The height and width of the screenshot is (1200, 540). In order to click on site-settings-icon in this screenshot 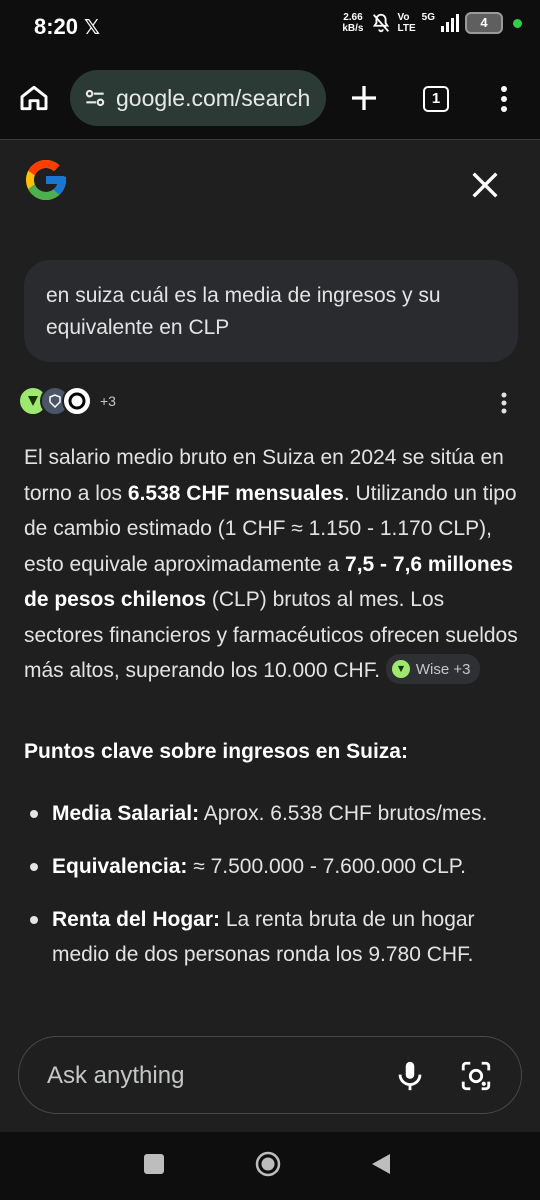, I will do `click(95, 98)`.